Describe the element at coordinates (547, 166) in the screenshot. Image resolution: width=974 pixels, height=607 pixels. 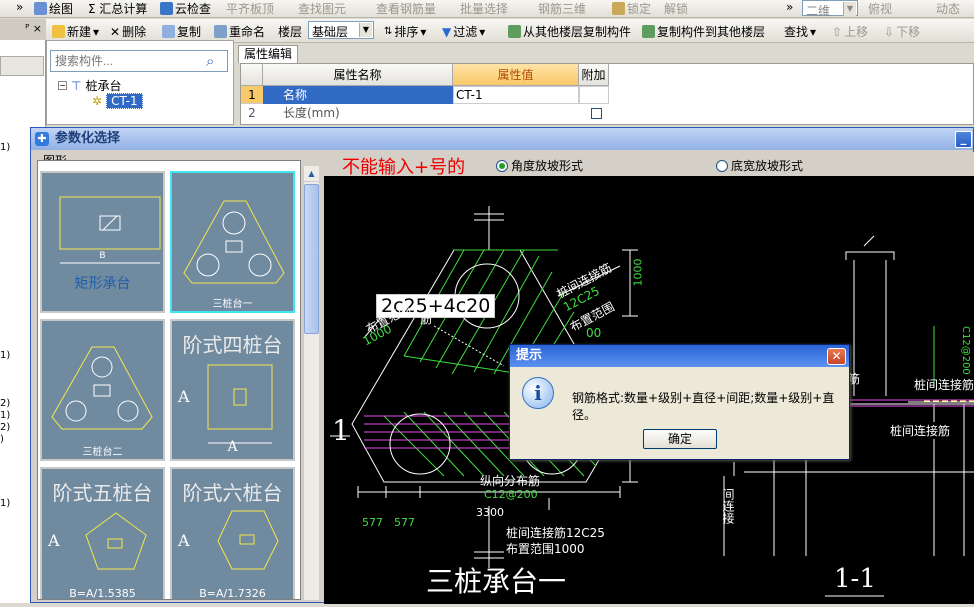
I see `radio-label: 角度放坡形式` at that location.